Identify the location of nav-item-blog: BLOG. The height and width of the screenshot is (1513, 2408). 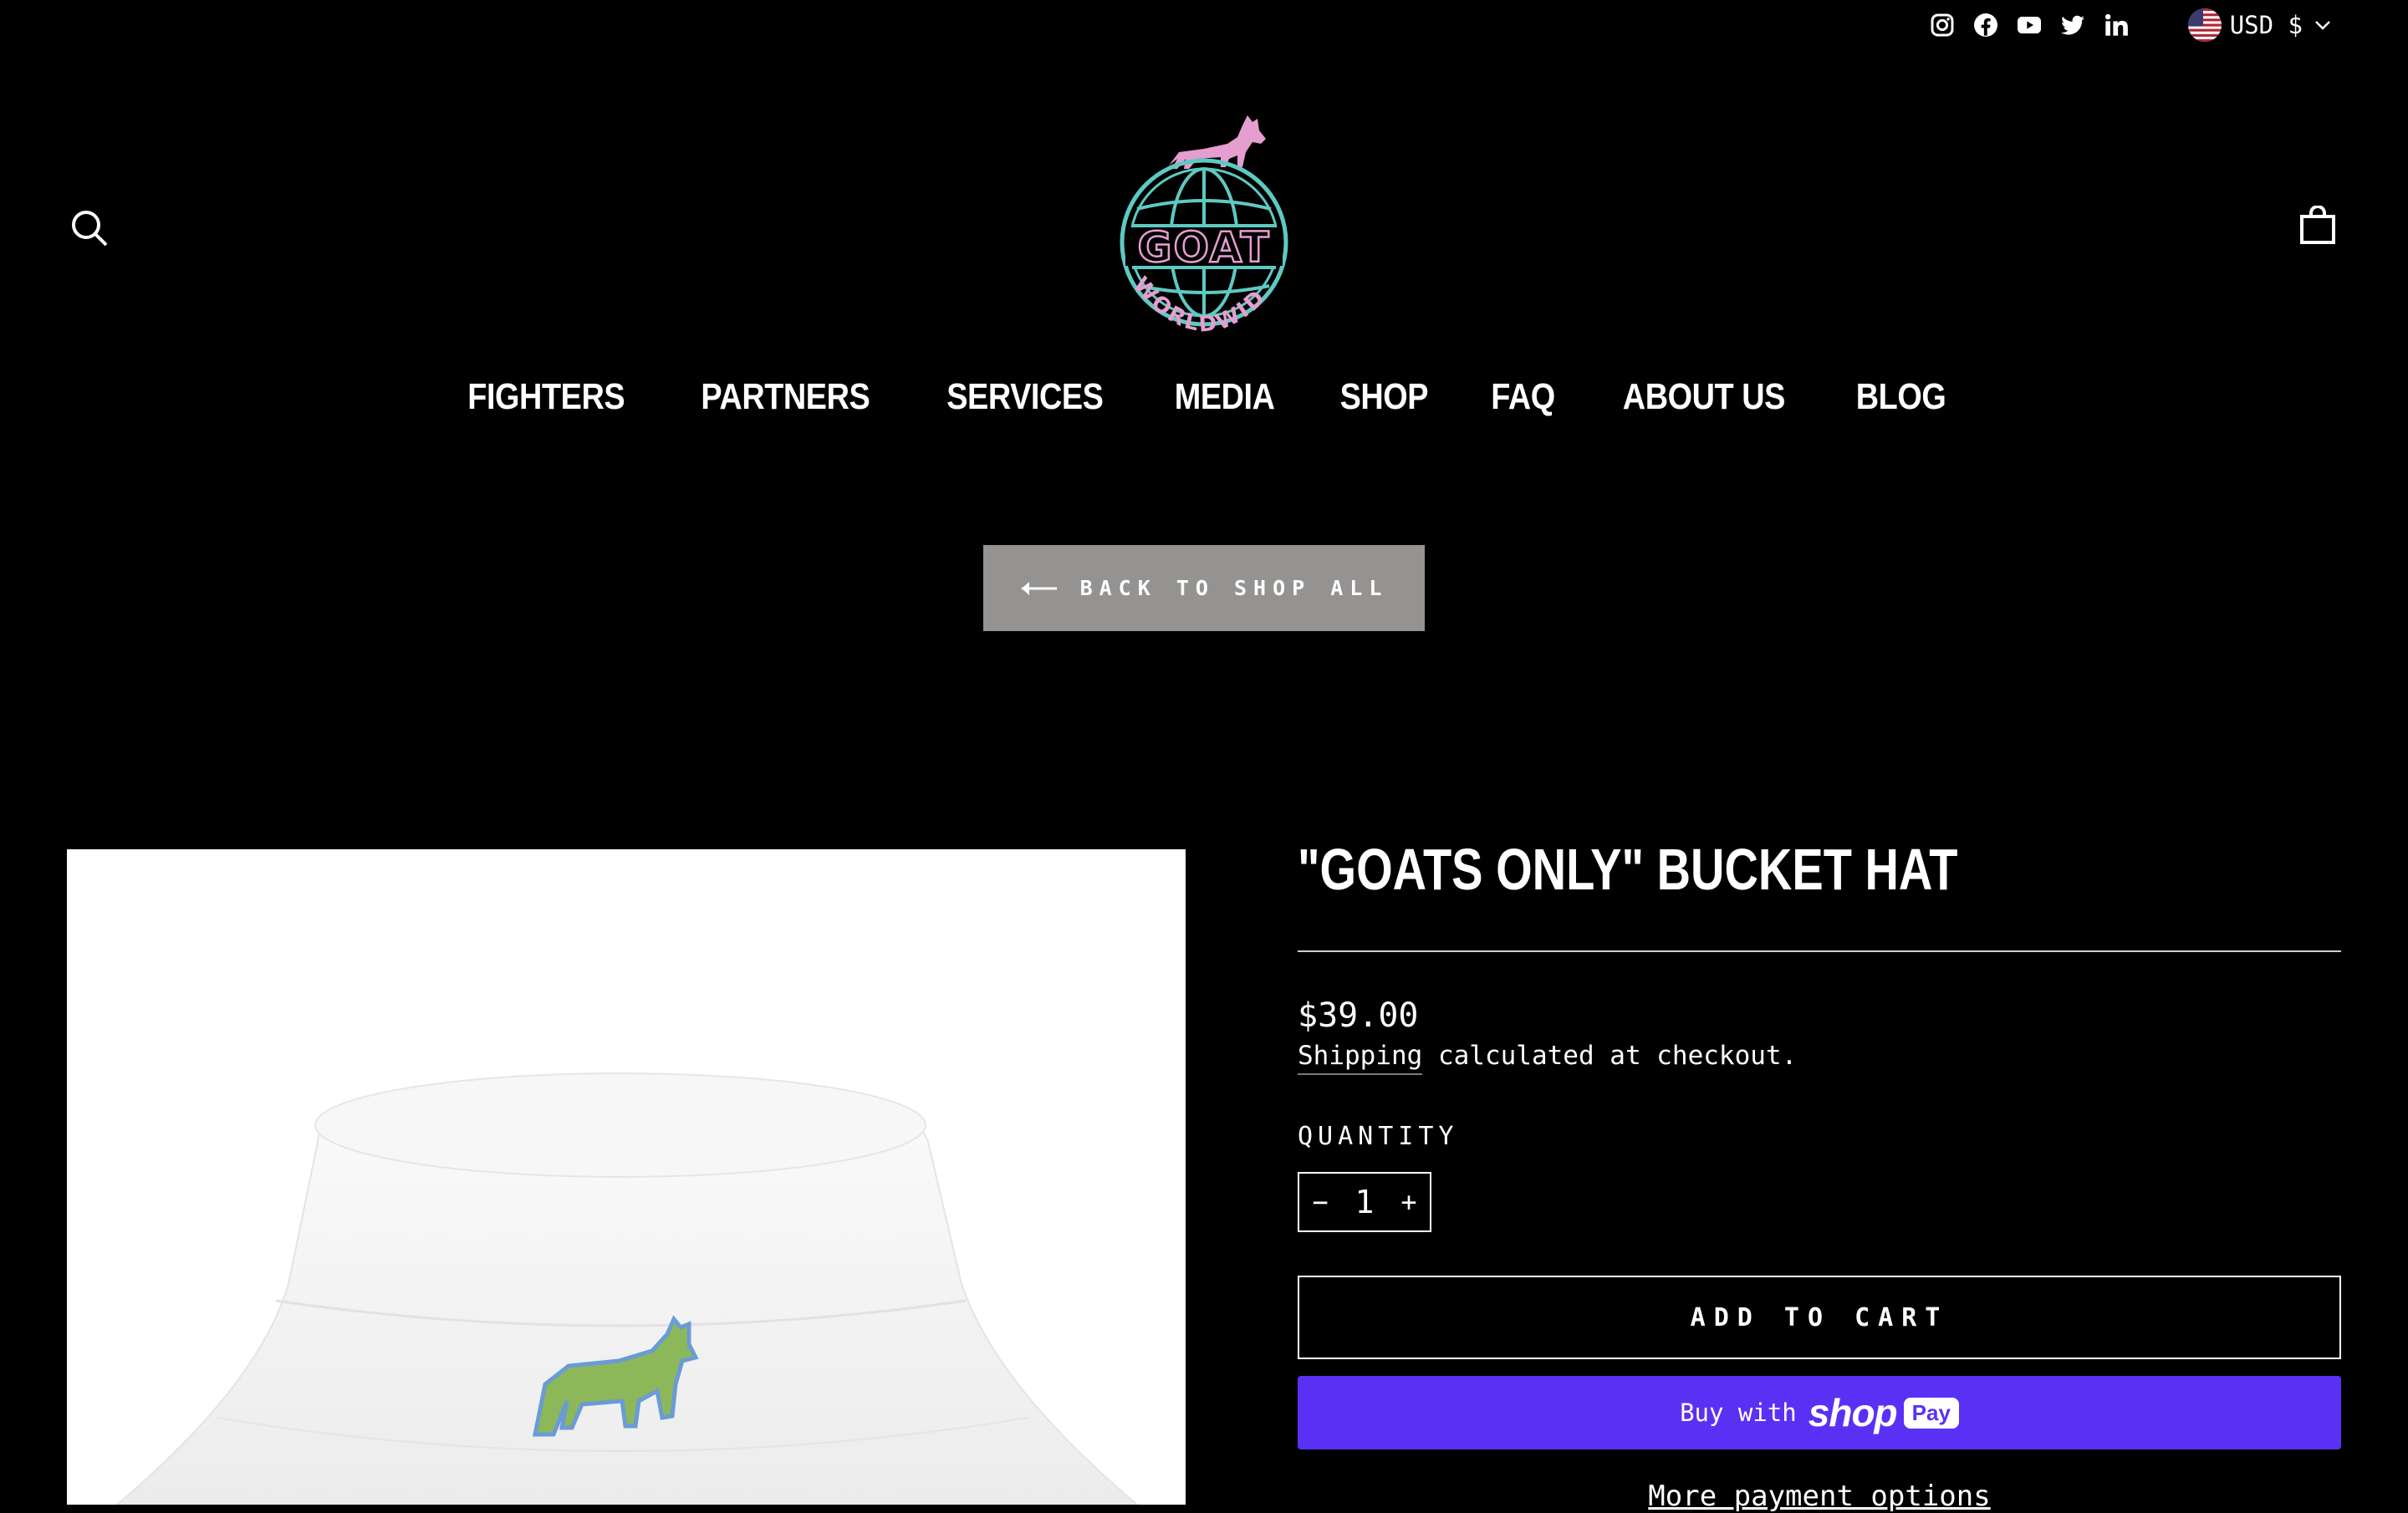
(1901, 397).